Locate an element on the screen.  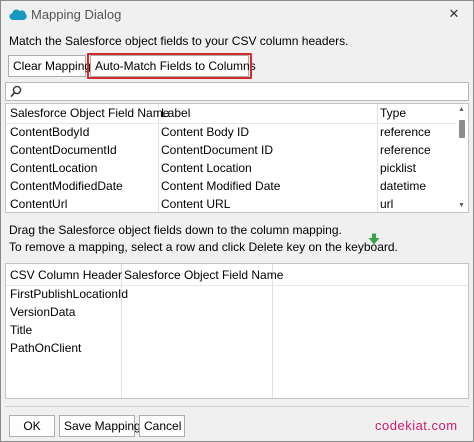
clear-mapping-button: Clear Mapping is located at coordinates (49, 66).